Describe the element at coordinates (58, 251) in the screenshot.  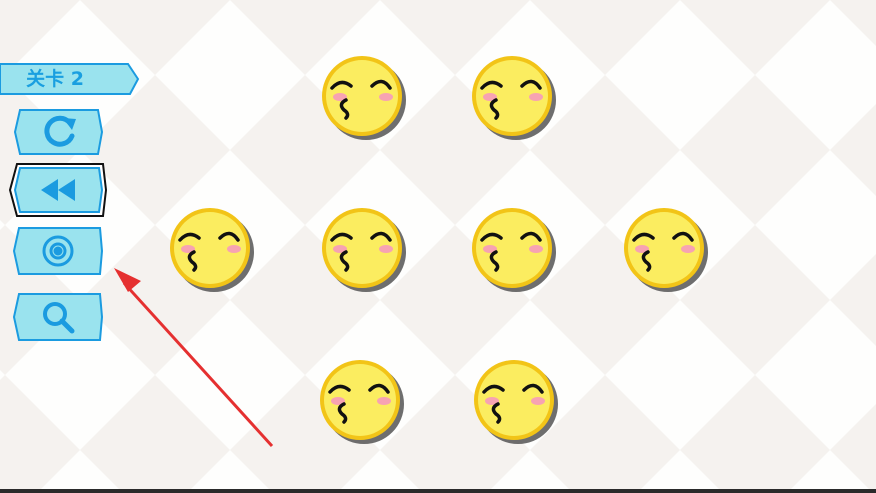
I see `target-button` at that location.